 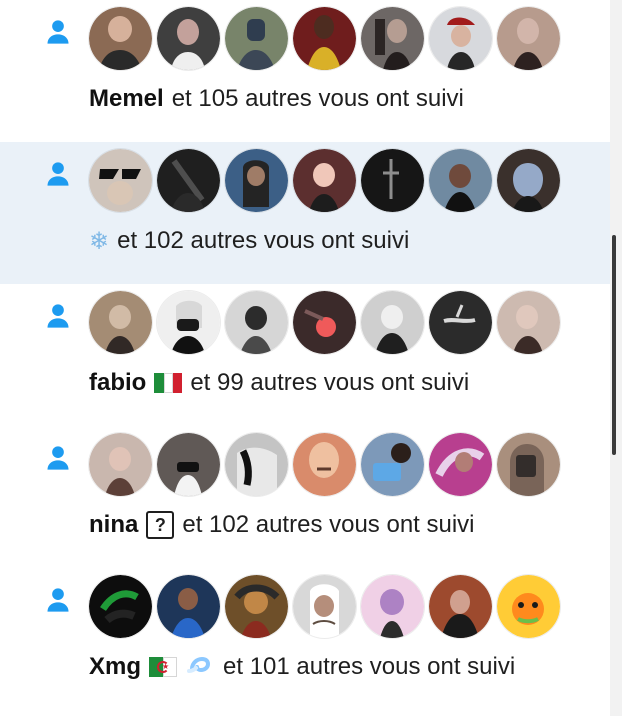 I want to click on follow-summary-text: et 101 autres vous ont suivi, so click(x=369, y=666).